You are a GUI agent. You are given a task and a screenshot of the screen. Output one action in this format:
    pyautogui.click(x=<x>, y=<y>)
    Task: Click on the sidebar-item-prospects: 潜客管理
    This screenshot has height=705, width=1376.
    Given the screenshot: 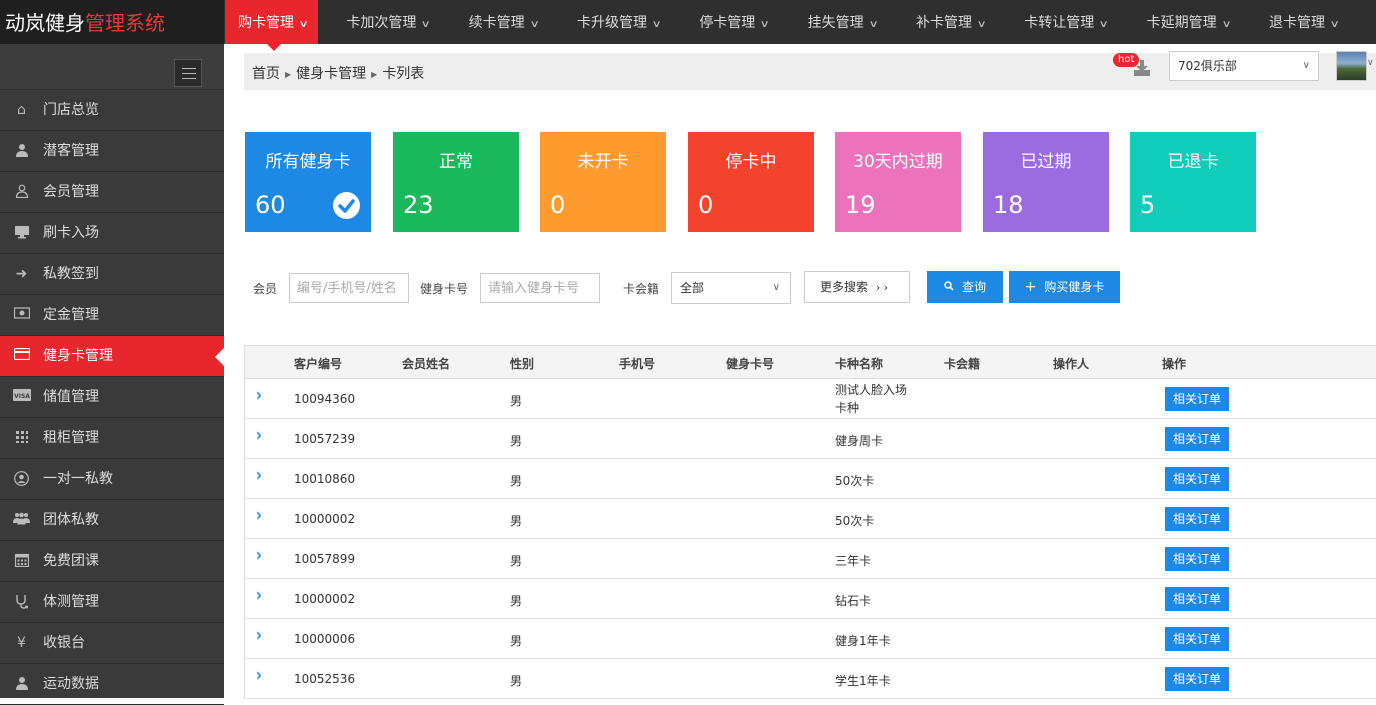 What is the action you would take?
    pyautogui.click(x=112, y=151)
    